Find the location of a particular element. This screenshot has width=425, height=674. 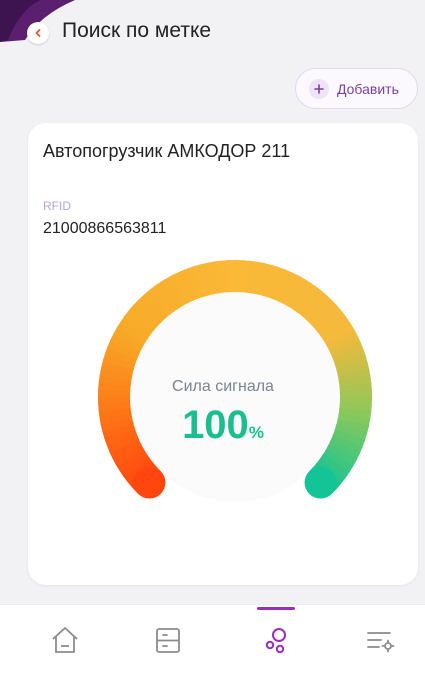

gauge-arc-start-cap is located at coordinates (149, 482).